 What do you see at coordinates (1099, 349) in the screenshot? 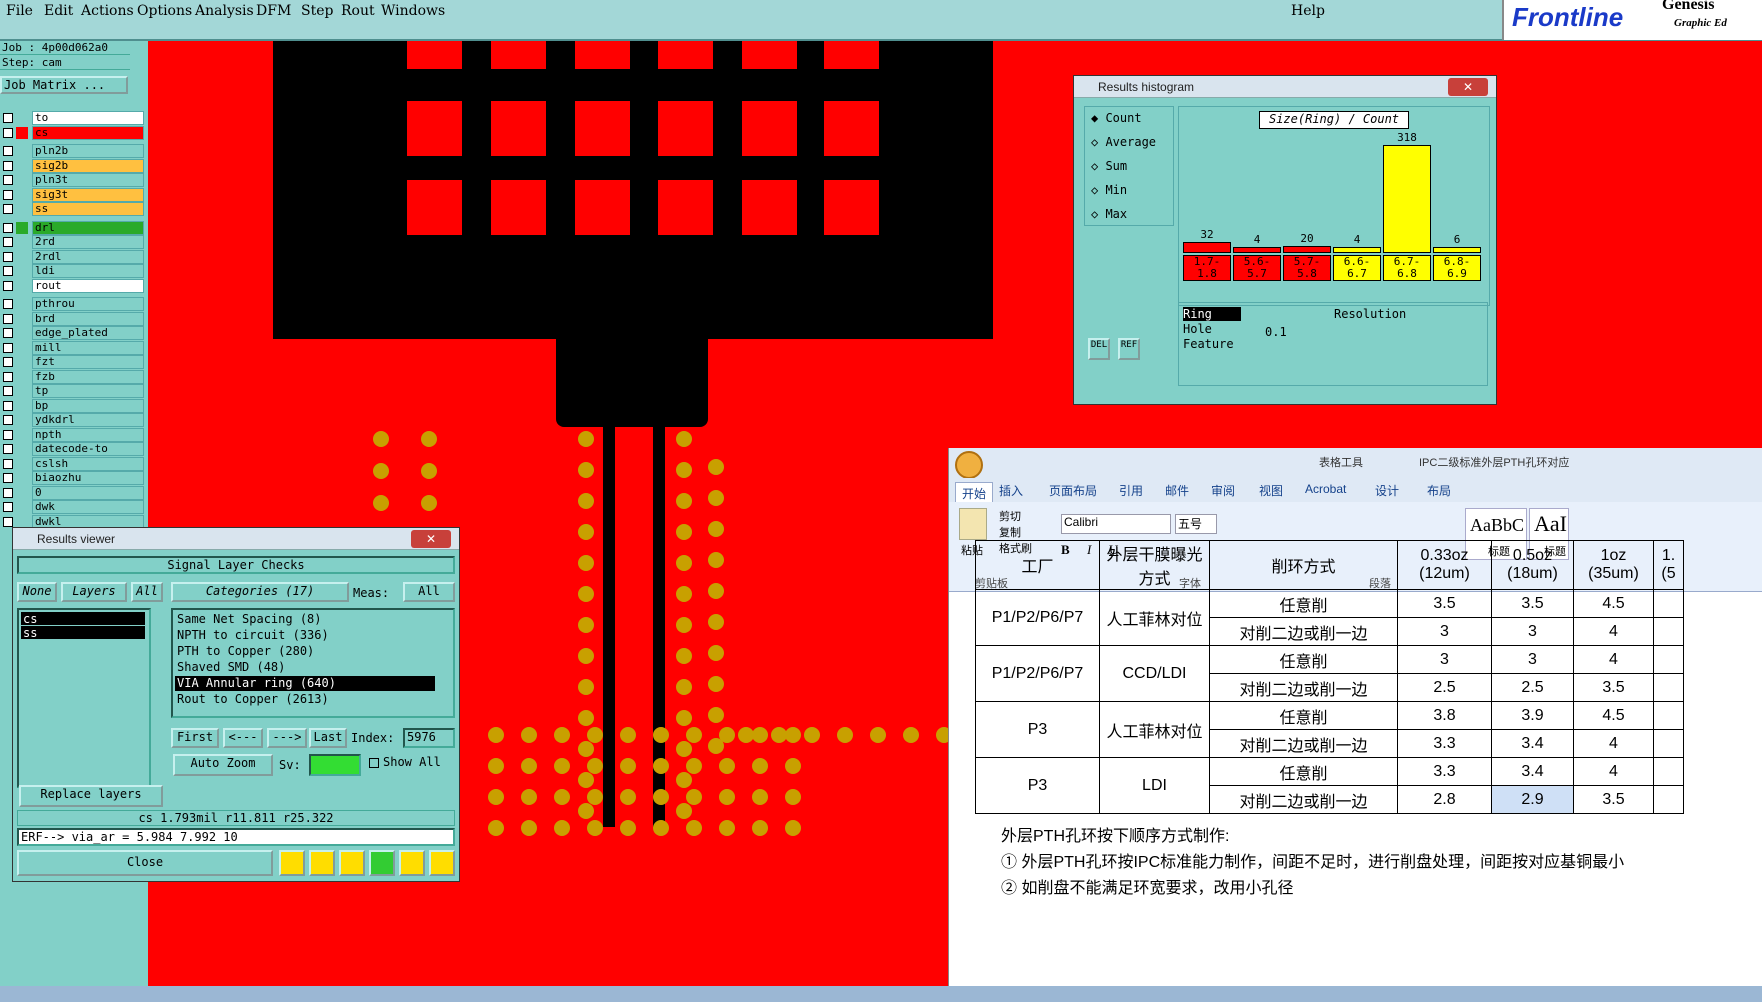
I see `histogram-del-button: DEL` at bounding box center [1099, 349].